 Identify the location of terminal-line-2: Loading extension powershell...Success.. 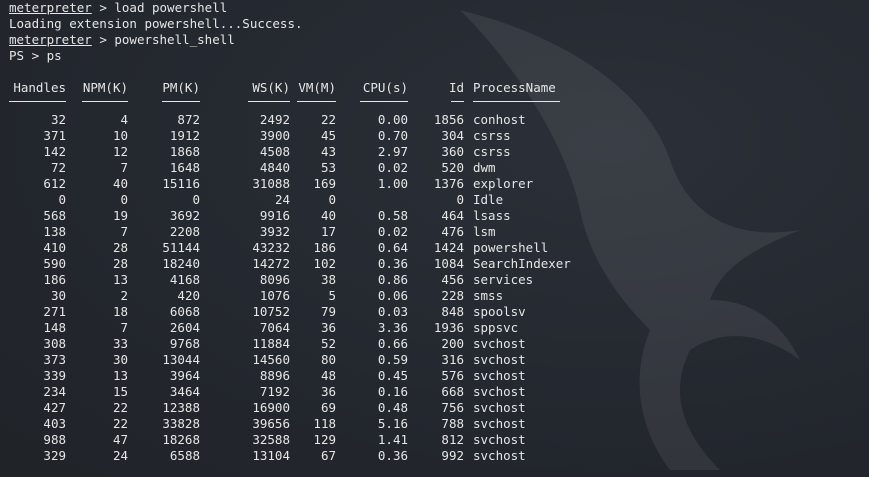
(156, 23).